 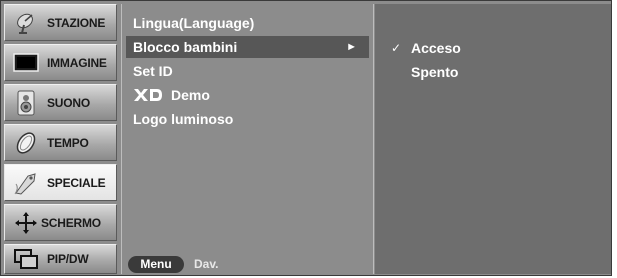 I want to click on category-pip-dw: PIP/DW, so click(x=60, y=259).